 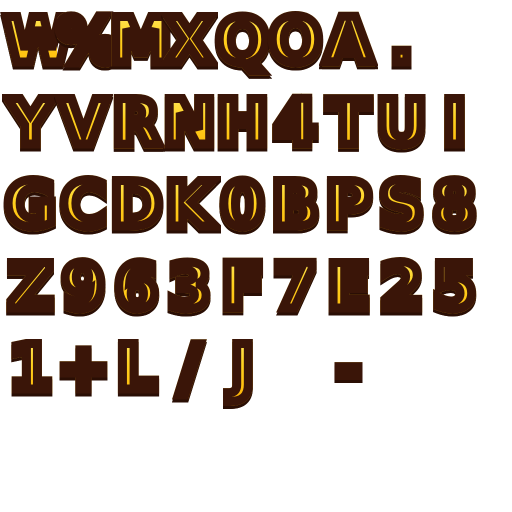 I want to click on glyph-R: R, so click(x=136, y=123).